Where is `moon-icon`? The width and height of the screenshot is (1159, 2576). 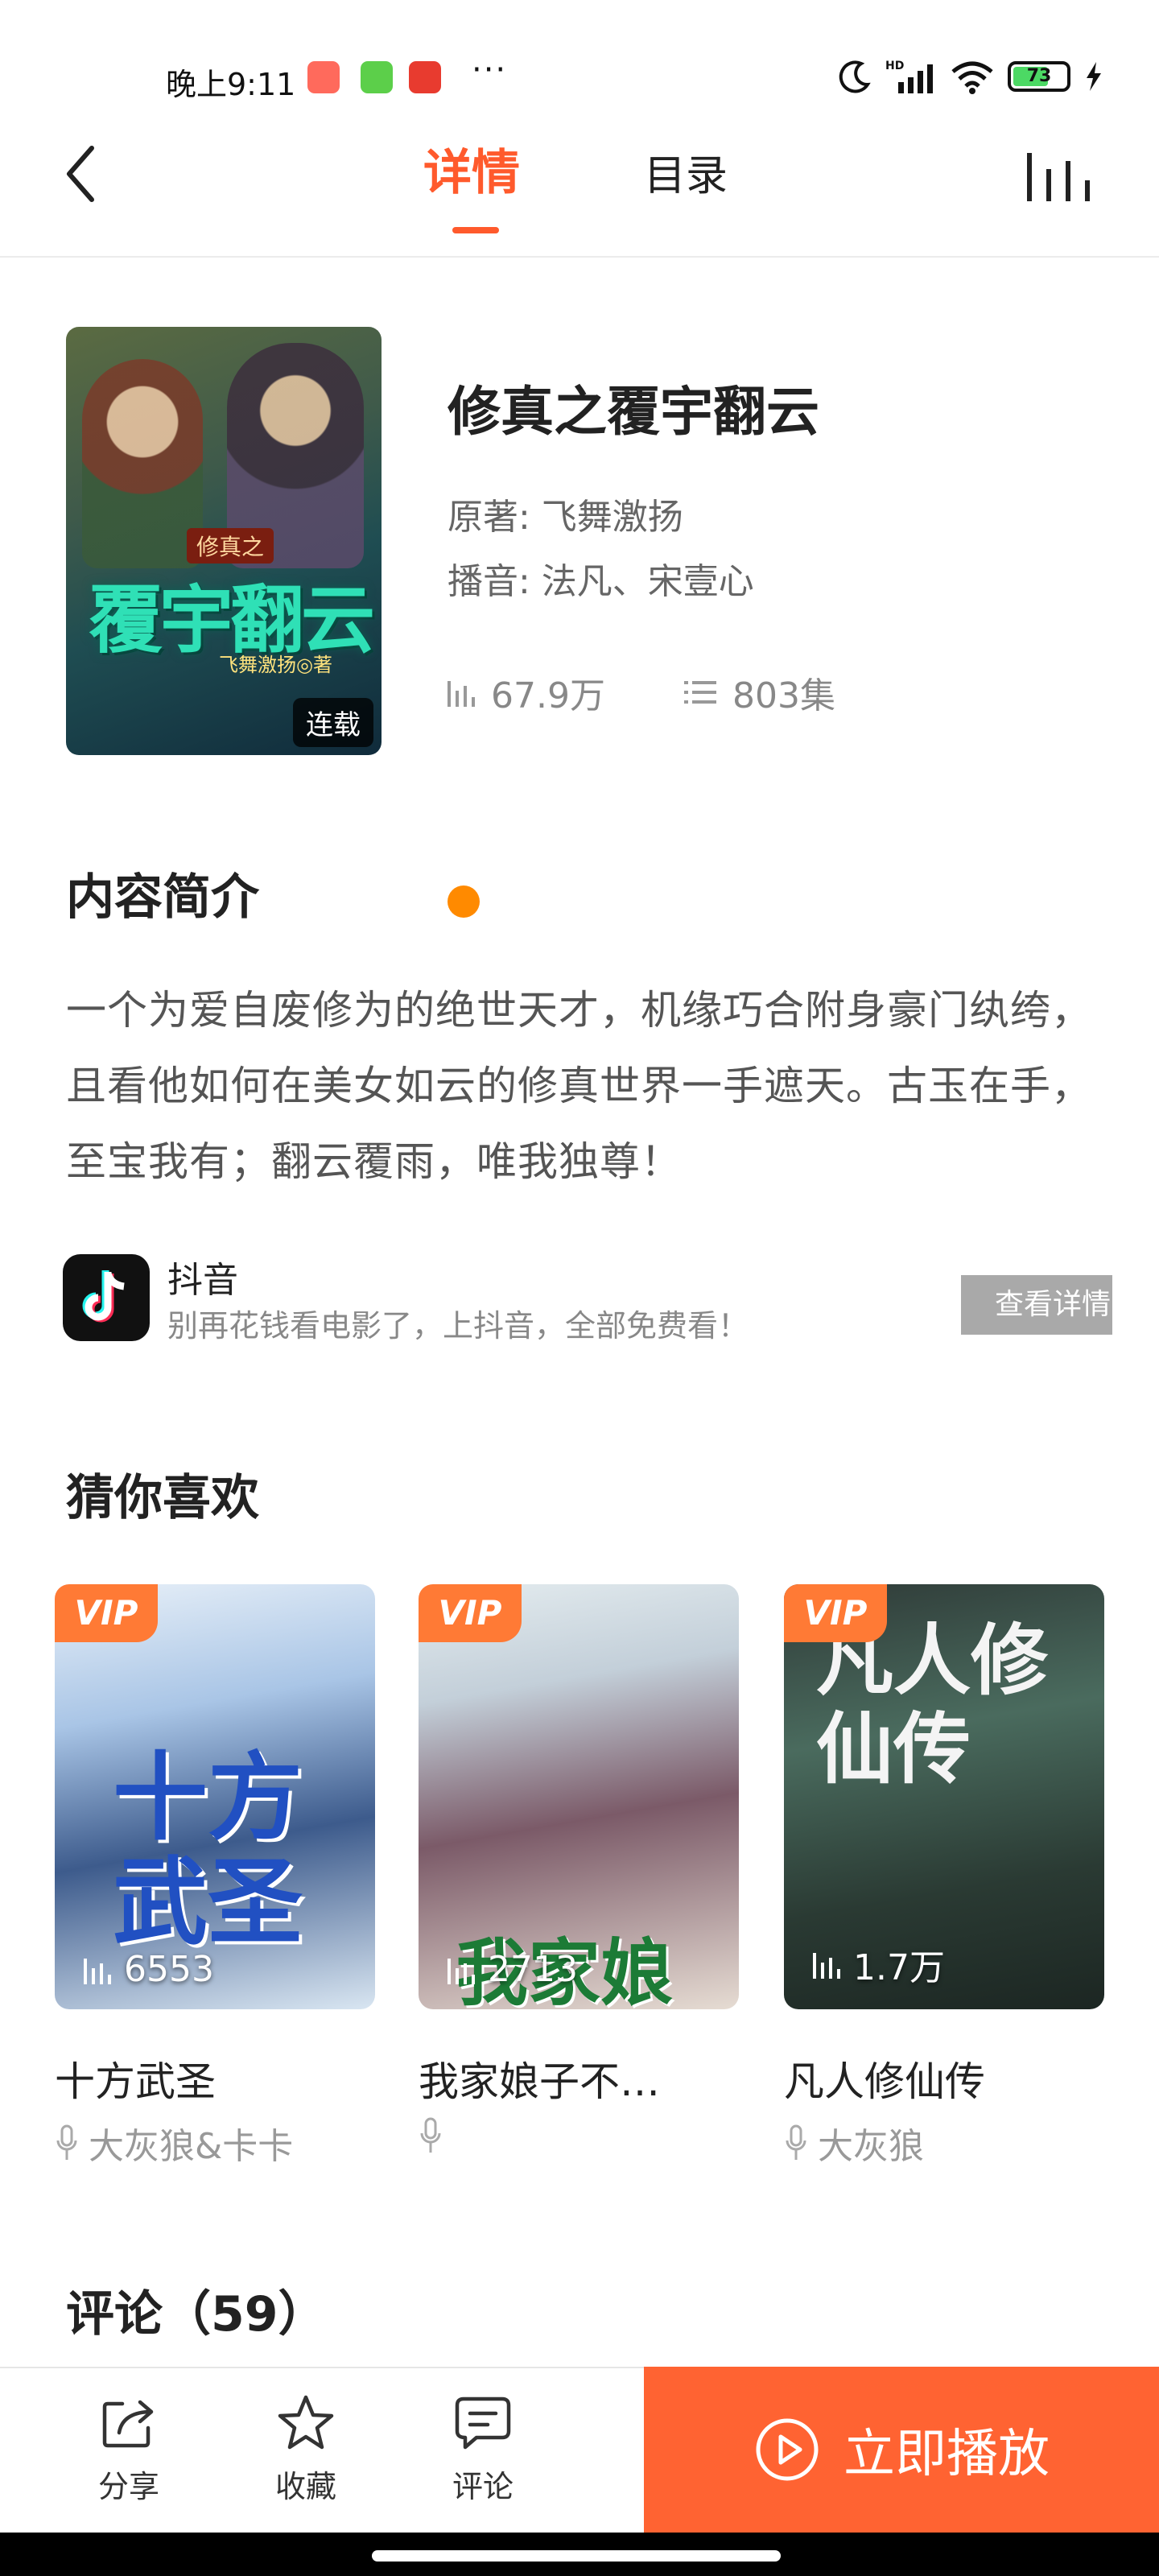
moon-icon is located at coordinates (855, 76).